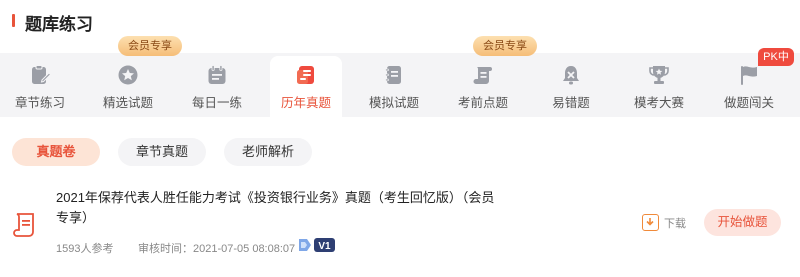 The height and width of the screenshot is (277, 800). I want to click on download-label: 下载, so click(675, 224).